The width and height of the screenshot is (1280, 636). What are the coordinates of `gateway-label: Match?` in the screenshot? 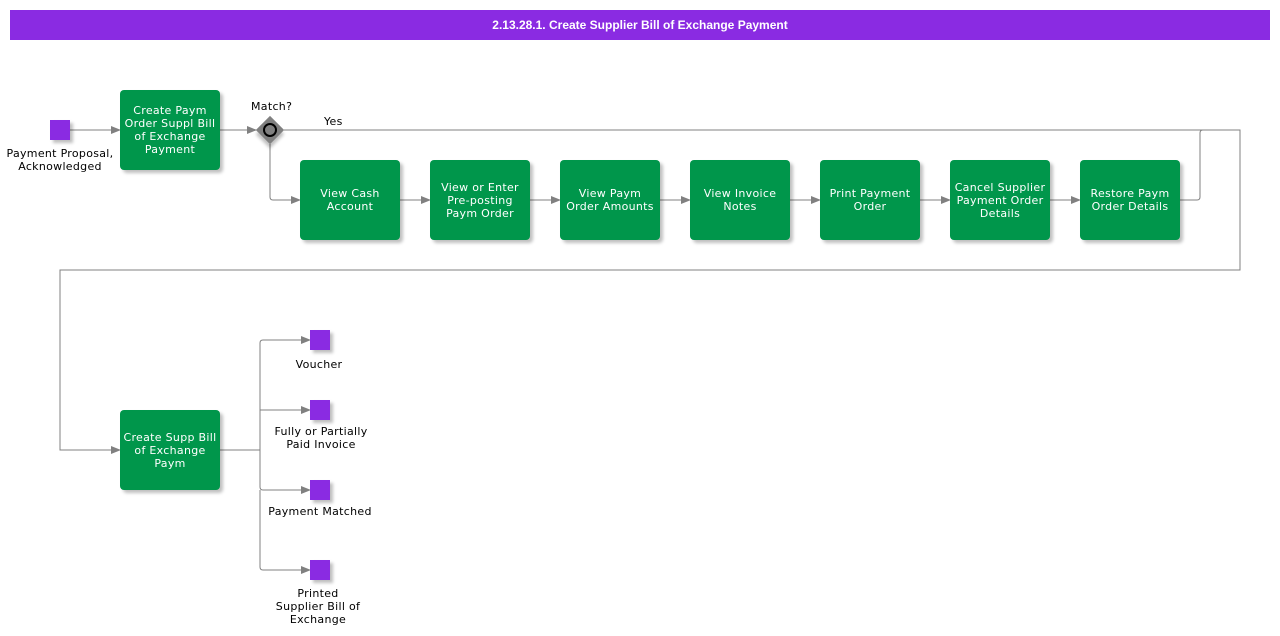 It's located at (272, 106).